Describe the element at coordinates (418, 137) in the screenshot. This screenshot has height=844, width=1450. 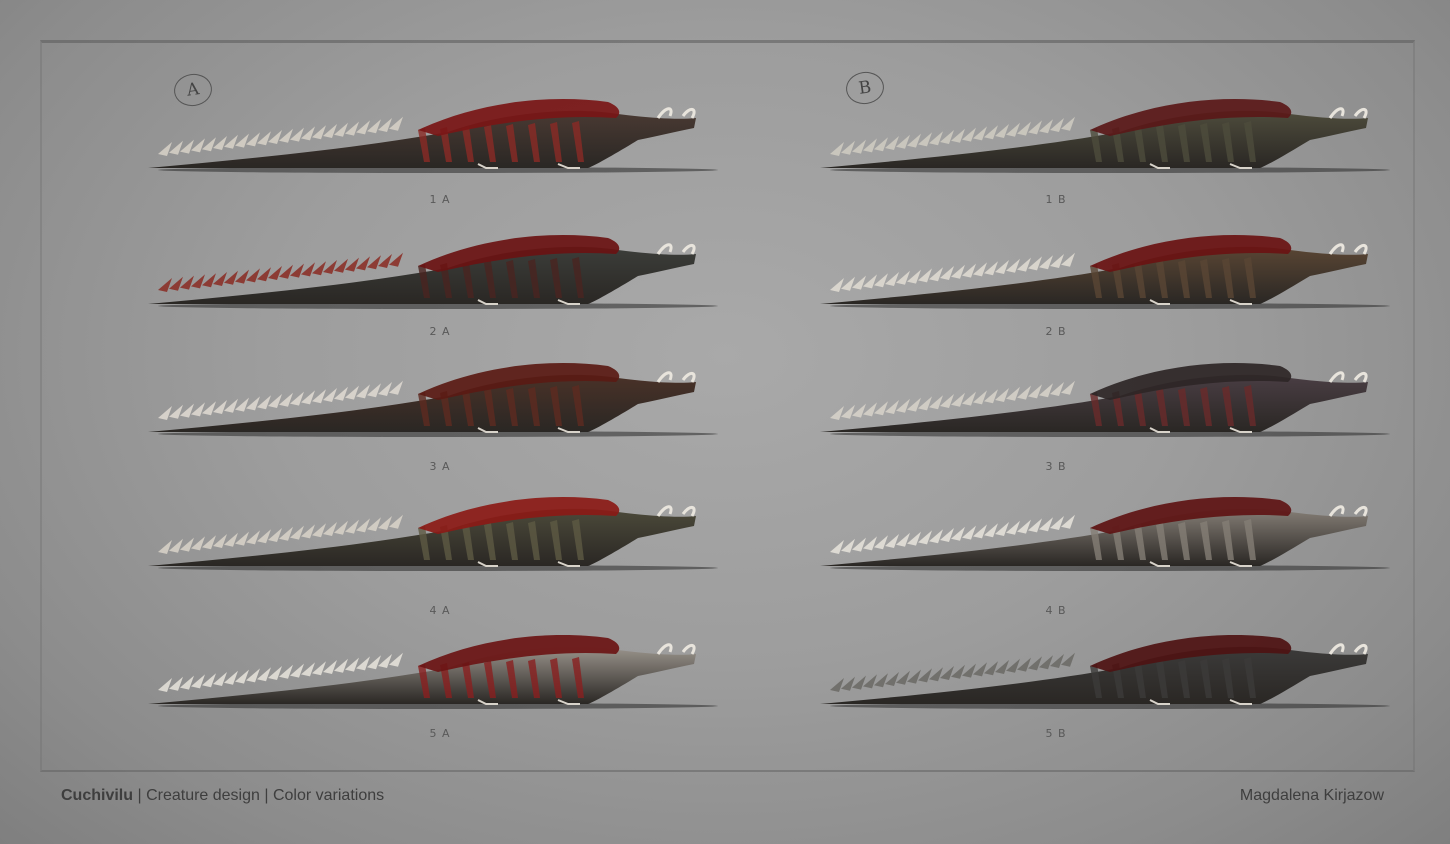
I see `creature-variant-1a` at that location.